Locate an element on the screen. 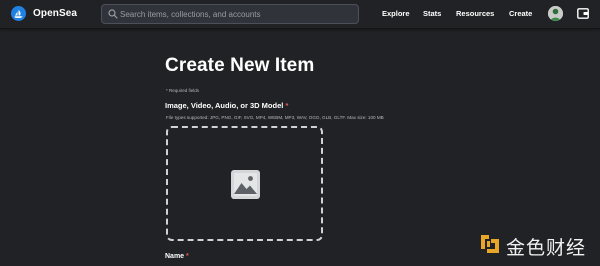 This screenshot has width=600, height=266. nav-stats: Stats is located at coordinates (432, 13).